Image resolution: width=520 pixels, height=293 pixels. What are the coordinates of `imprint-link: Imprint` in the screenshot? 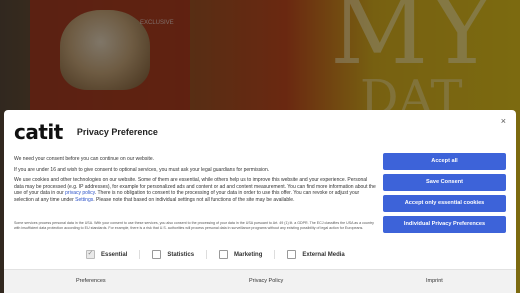 It's located at (434, 281).